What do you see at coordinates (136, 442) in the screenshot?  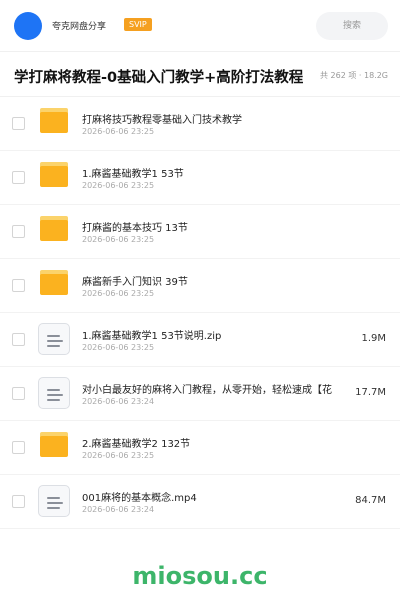 I see `file-name: 2.麻酱基础教学2 132节` at bounding box center [136, 442].